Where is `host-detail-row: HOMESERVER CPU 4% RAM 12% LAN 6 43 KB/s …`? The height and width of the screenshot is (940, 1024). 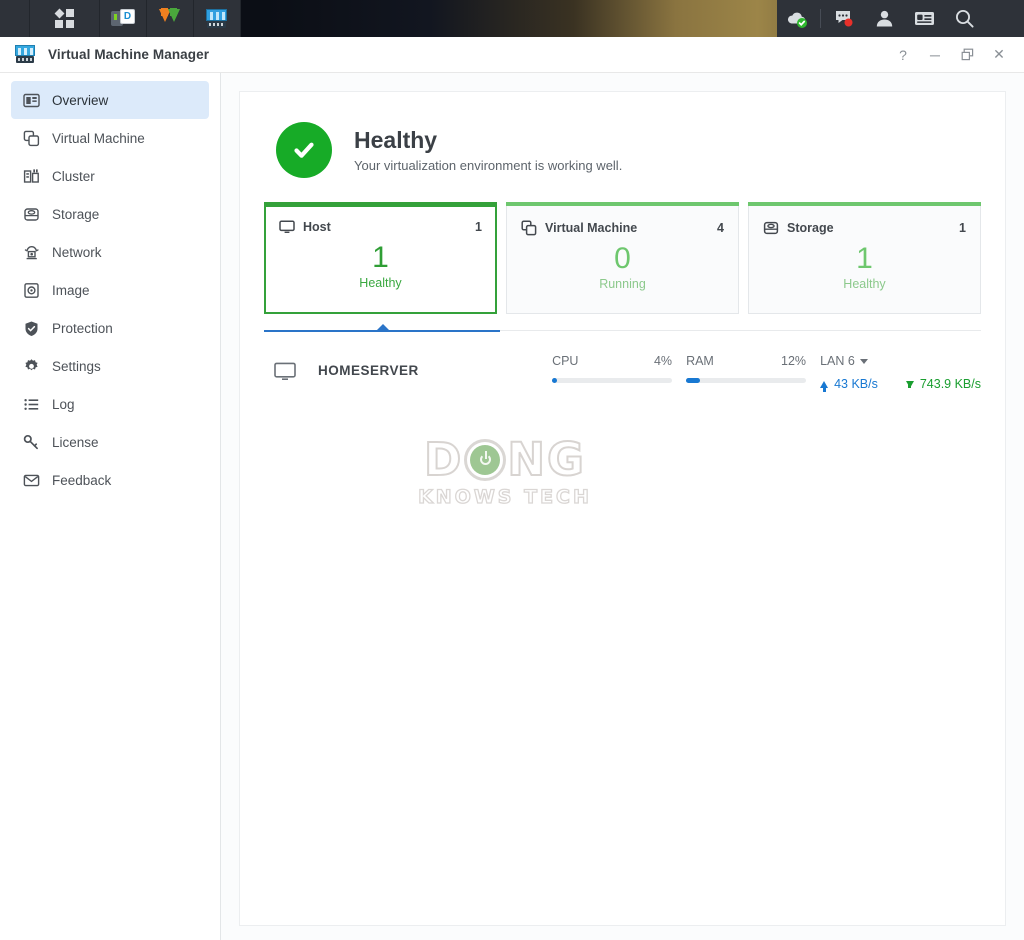 host-detail-row: HOMESERVER CPU 4% RAM 12% LAN 6 43 KB/s … is located at coordinates (622, 373).